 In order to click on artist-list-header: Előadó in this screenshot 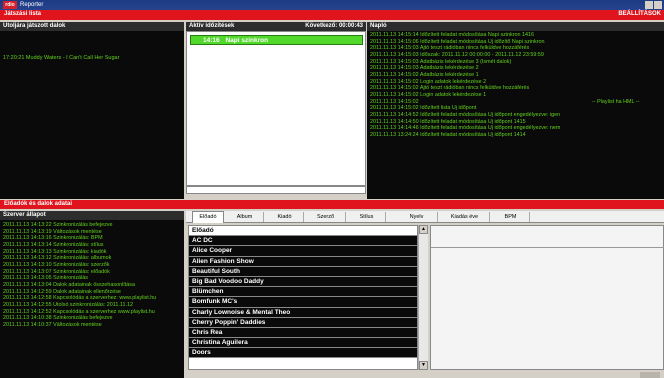, I will do `click(303, 231)`.